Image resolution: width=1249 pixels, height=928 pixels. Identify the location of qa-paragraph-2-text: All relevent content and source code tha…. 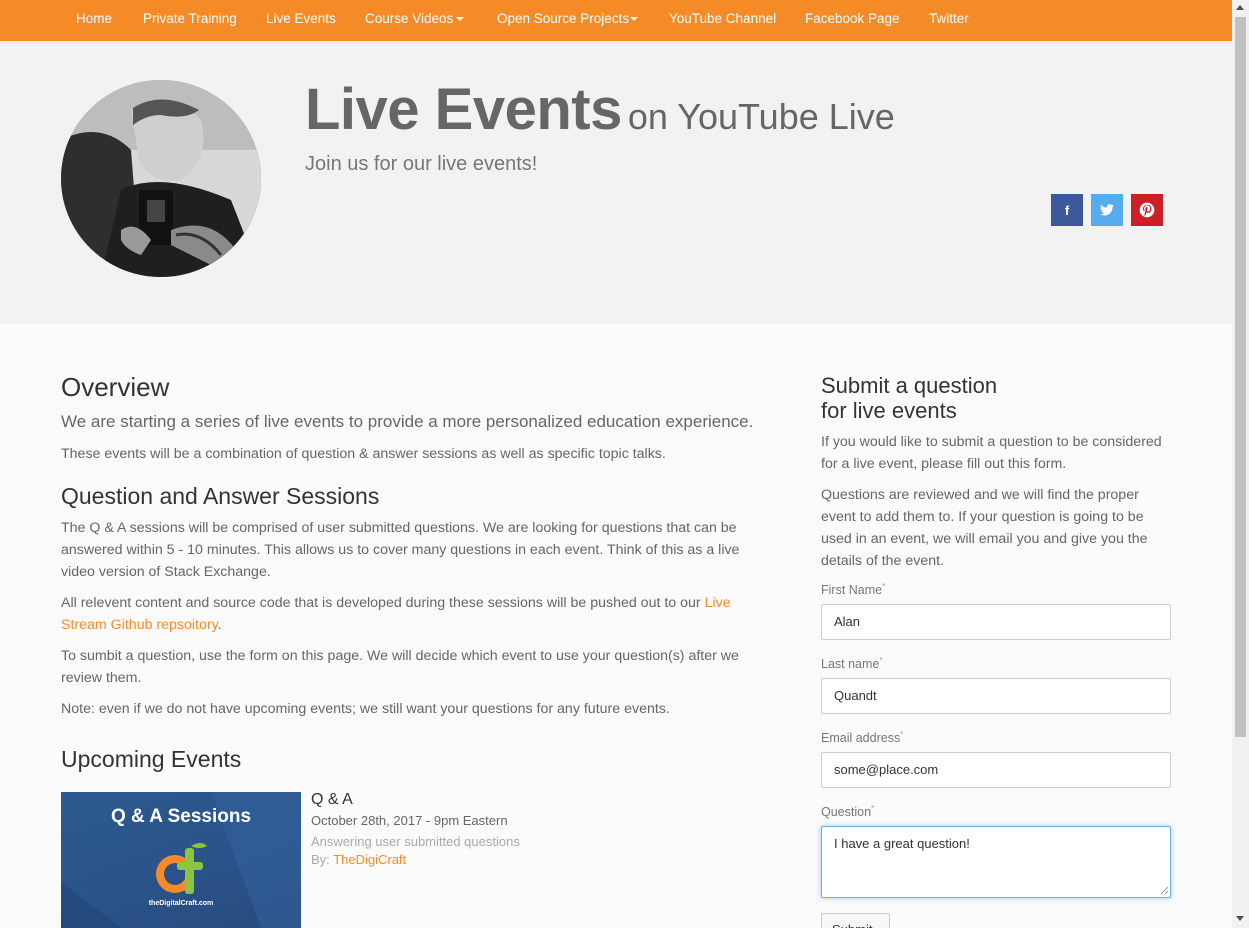
(383, 603).